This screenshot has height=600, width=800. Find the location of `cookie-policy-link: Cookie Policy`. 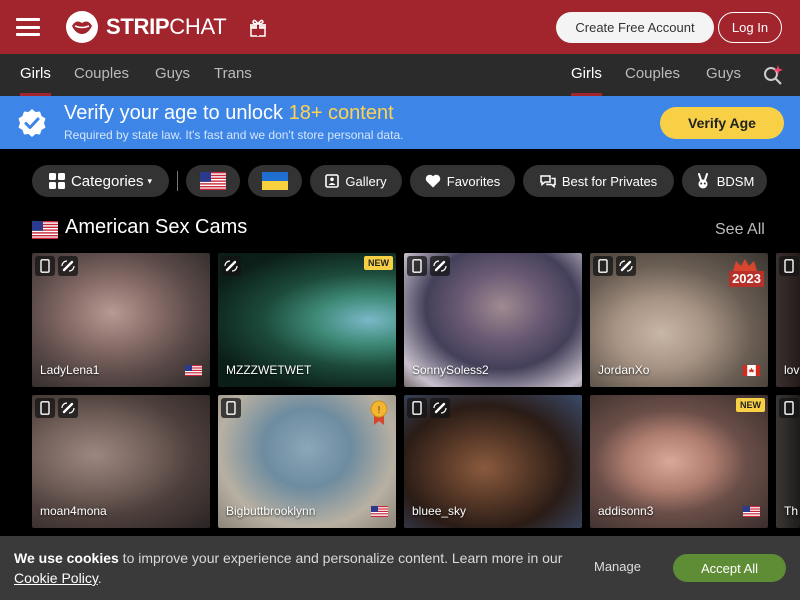

cookie-policy-link: Cookie Policy is located at coordinates (56, 578).